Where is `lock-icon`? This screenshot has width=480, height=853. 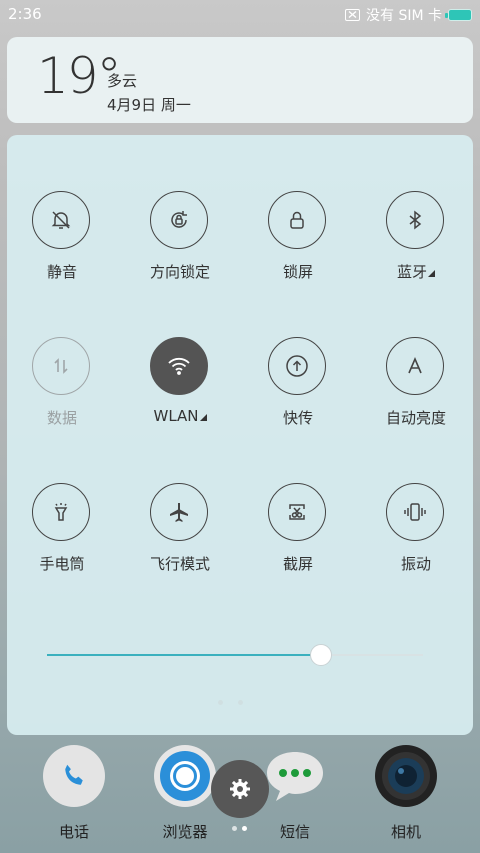
lock-icon is located at coordinates (297, 220).